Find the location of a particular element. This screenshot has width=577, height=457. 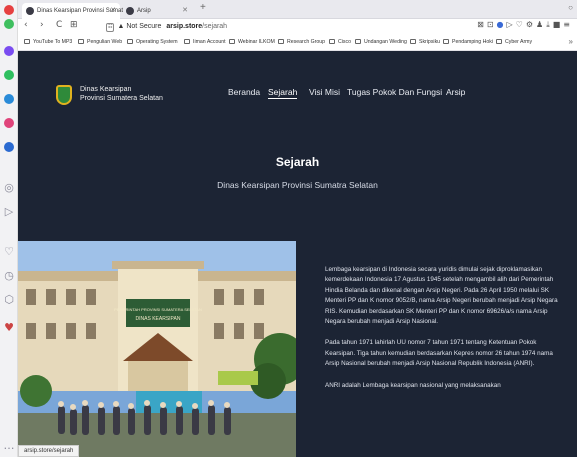

back-button: ‹ is located at coordinates (26, 25).